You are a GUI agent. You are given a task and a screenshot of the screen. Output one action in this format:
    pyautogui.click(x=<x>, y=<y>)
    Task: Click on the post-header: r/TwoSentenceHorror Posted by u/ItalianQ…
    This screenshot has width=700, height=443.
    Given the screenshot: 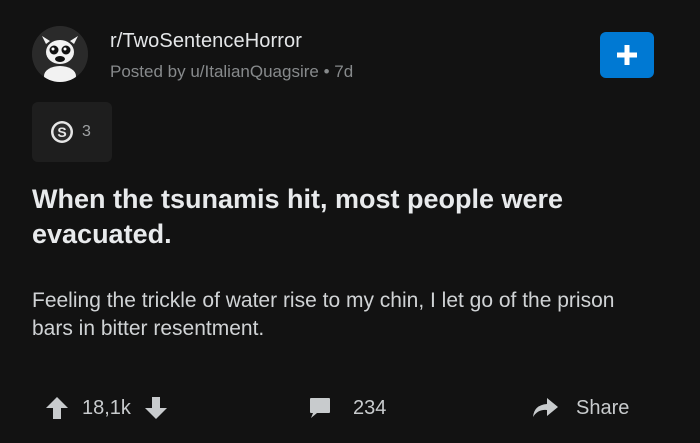 What is the action you would take?
    pyautogui.click(x=350, y=55)
    